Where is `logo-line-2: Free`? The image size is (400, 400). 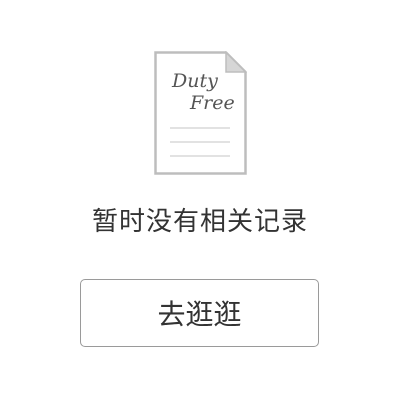 logo-line-2: Free is located at coordinates (212, 103).